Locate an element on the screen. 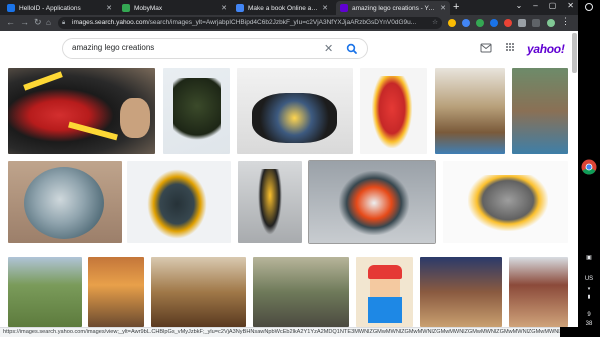 The height and width of the screenshot is (337, 600). tab-mobymax: MobyMax ✕ is located at coordinates (174, 8).